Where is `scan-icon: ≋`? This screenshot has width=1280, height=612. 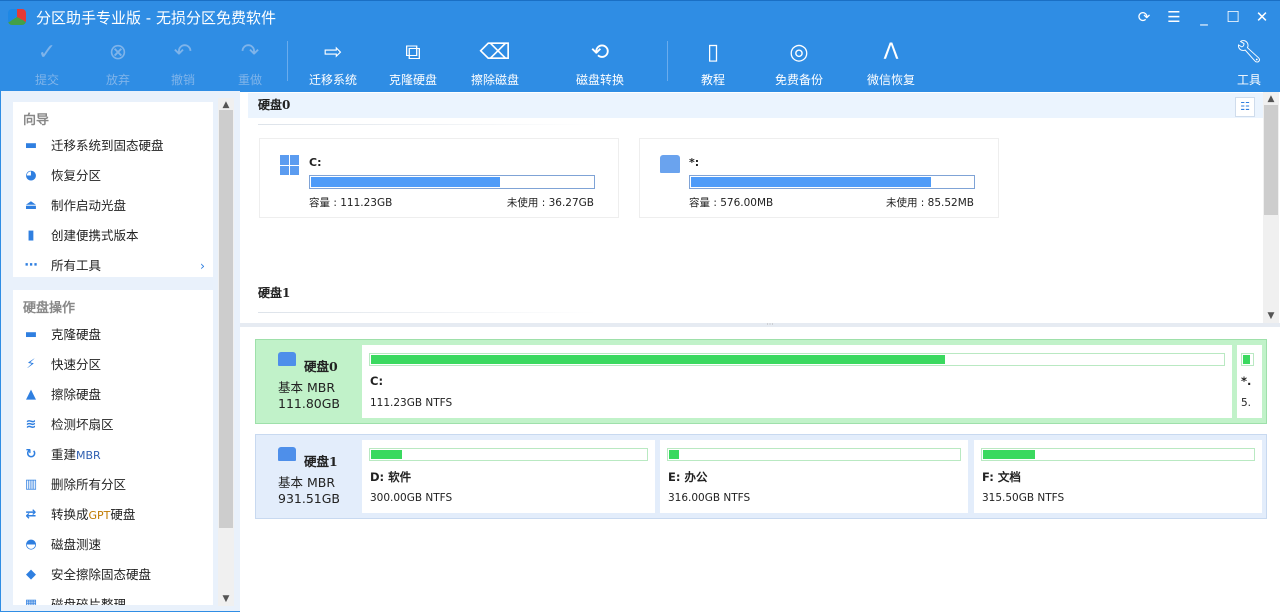
scan-icon: ≋ is located at coordinates (31, 424).